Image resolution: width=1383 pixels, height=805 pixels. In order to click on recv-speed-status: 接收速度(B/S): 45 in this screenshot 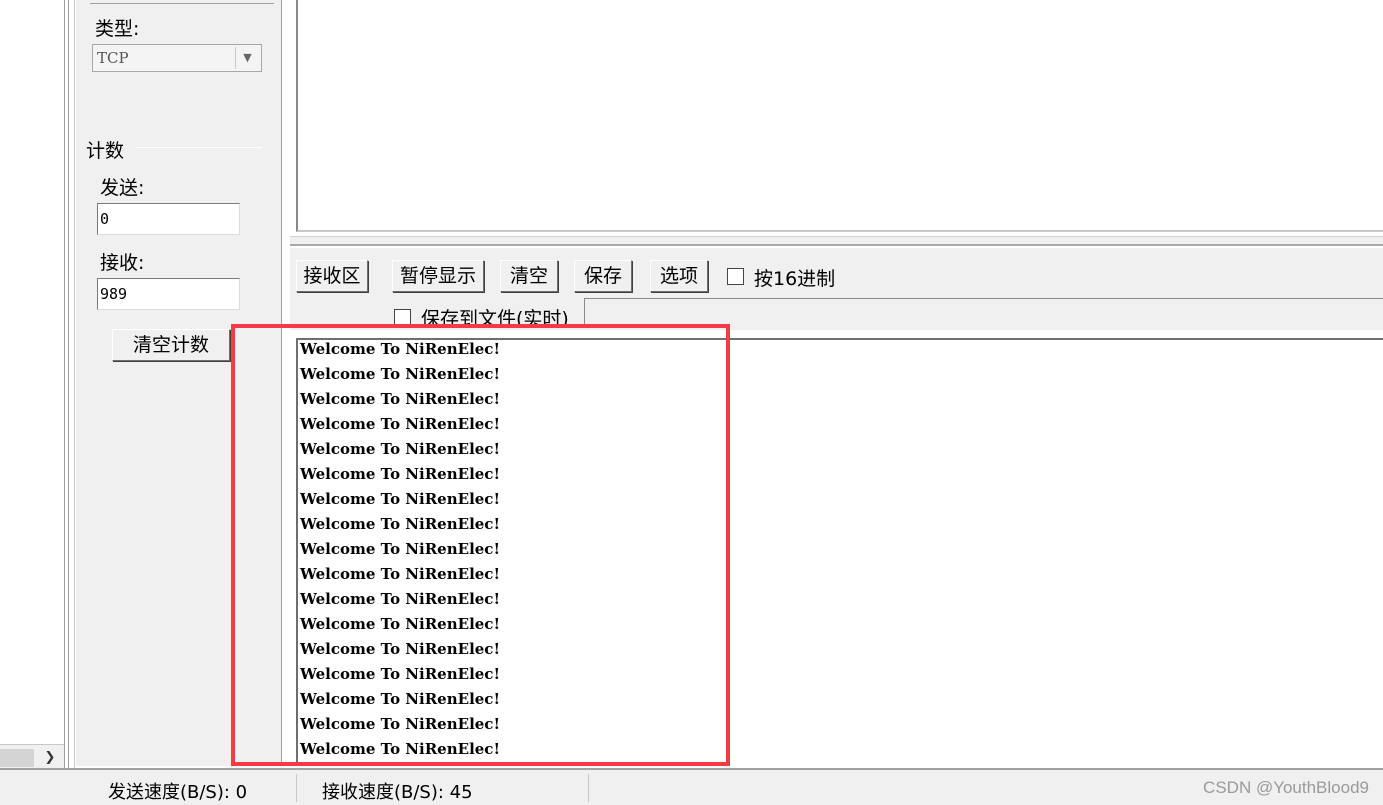, I will do `click(397, 792)`.